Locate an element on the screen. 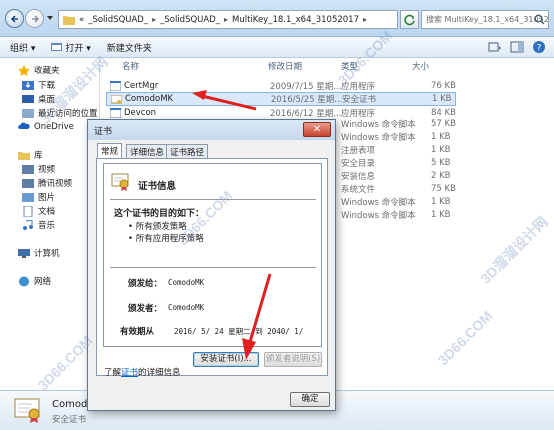 This screenshot has height=430, width=554. nav-favorites-label: 收藏夹 is located at coordinates (47, 71).